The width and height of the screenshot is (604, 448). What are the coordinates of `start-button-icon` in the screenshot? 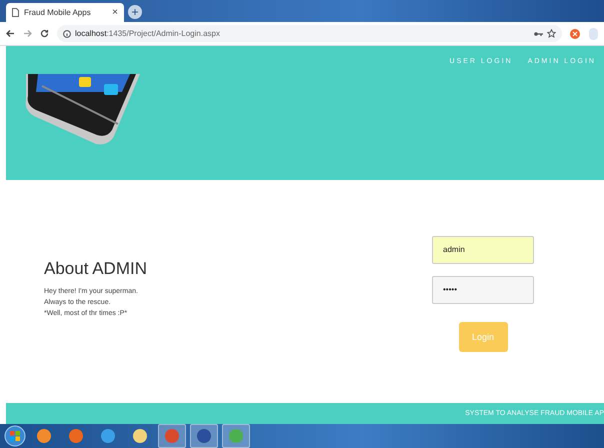 It's located at (15, 436).